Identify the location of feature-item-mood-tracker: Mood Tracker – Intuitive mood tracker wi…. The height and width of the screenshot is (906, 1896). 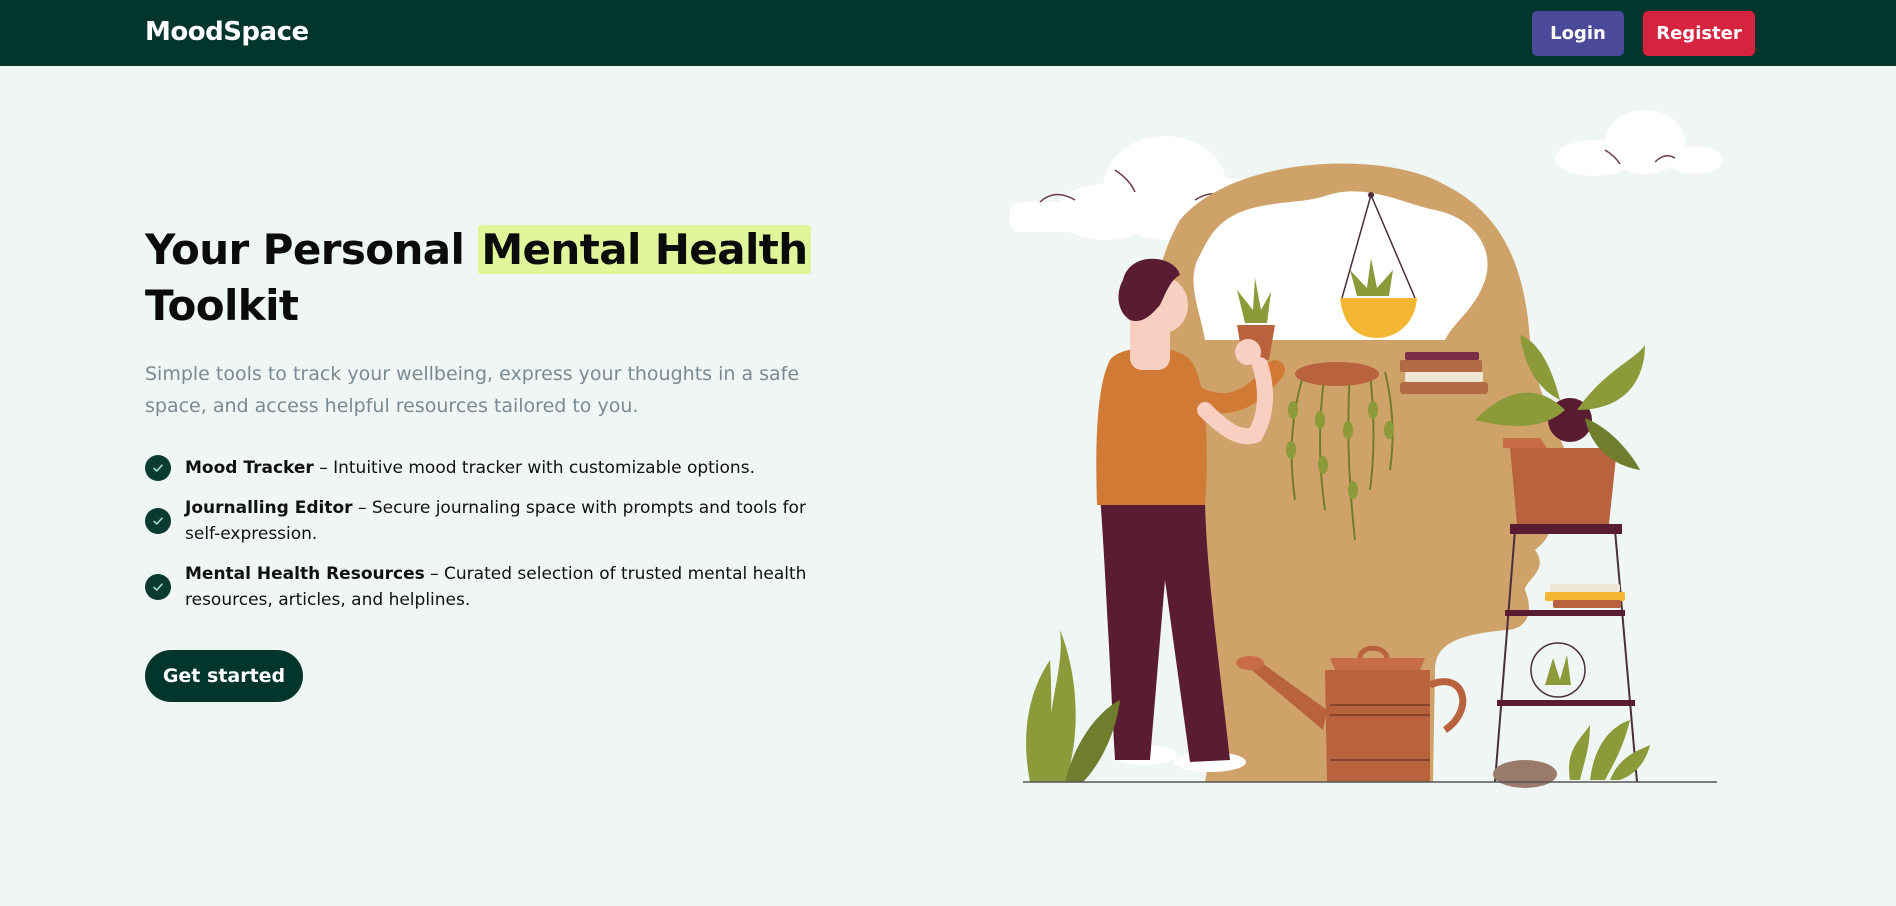
(490, 468).